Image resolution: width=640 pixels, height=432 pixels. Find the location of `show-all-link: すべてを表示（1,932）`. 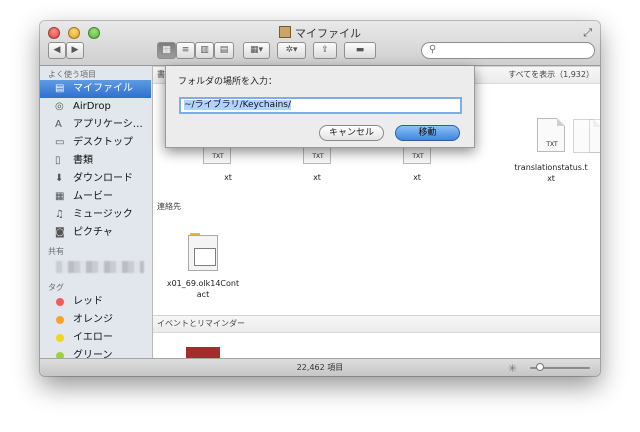

show-all-link: すべてを表示（1,932） is located at coordinates (551, 75).